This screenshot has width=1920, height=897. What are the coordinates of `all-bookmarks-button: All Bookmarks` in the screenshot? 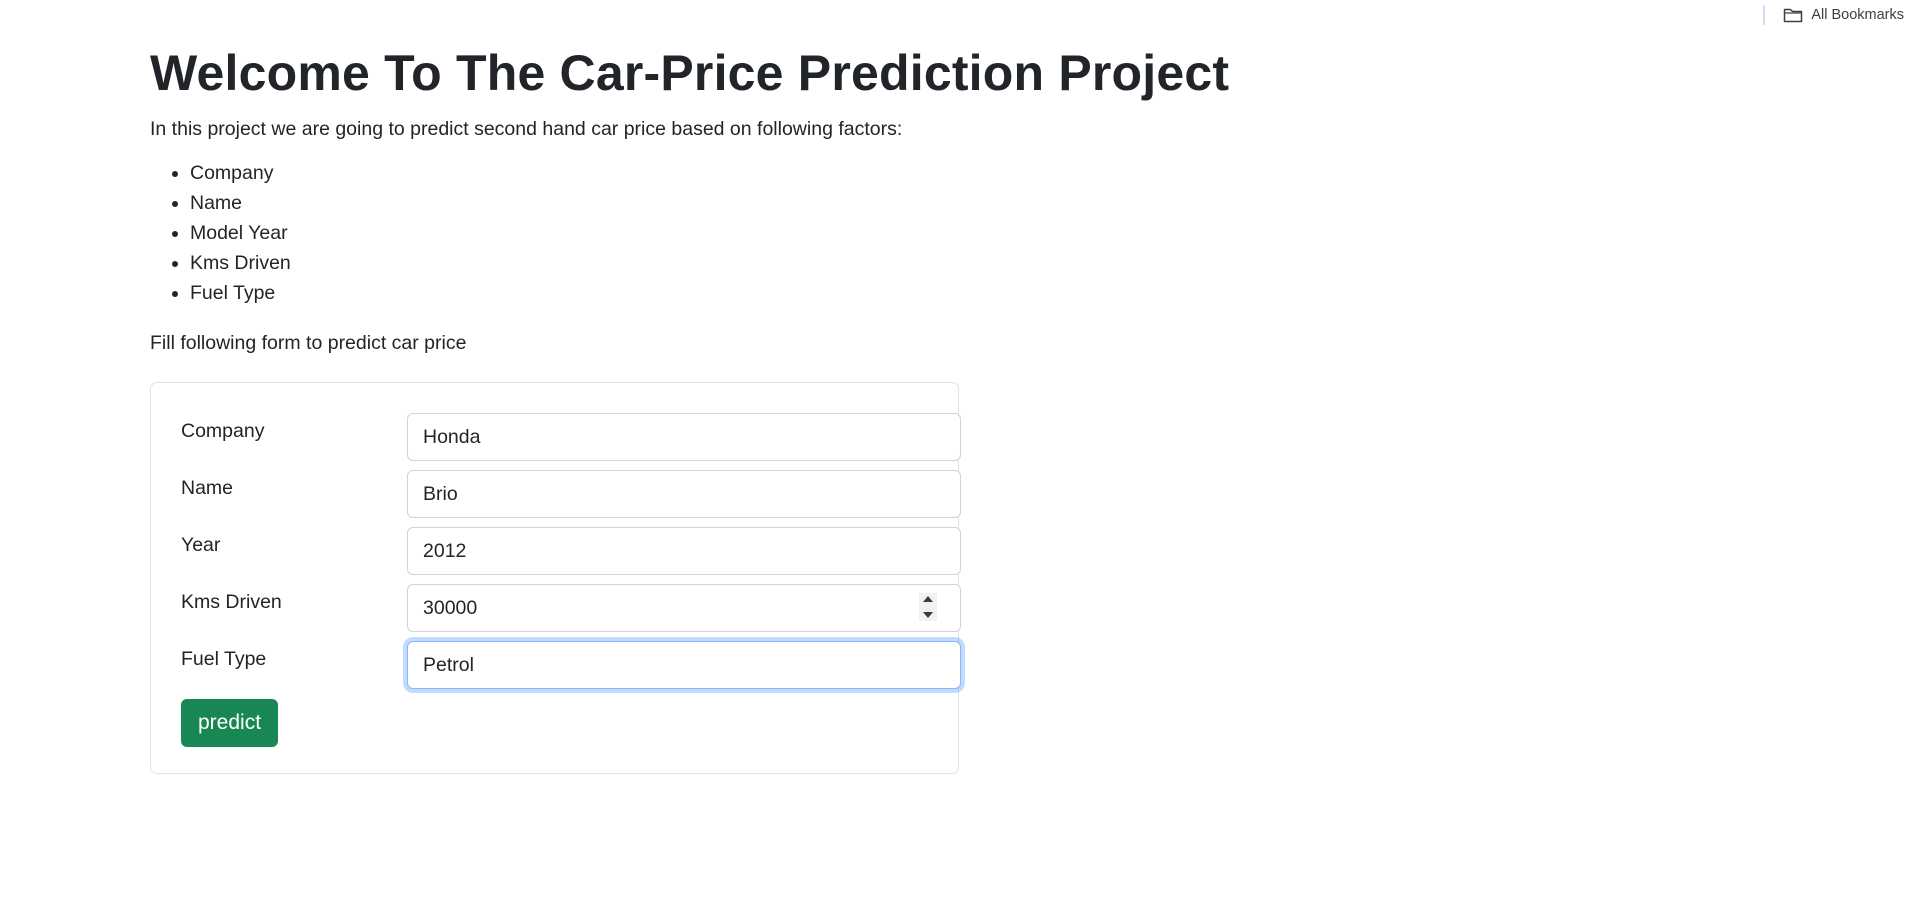 It's located at (1843, 15).